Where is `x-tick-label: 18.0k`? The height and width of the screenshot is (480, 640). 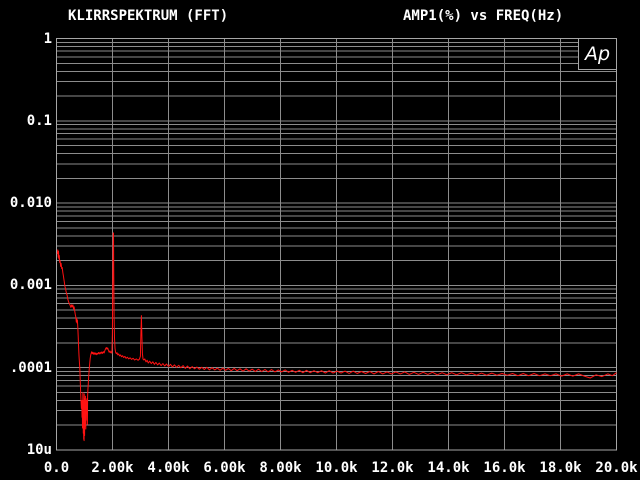 x-tick-label: 18.0k is located at coordinates (560, 468).